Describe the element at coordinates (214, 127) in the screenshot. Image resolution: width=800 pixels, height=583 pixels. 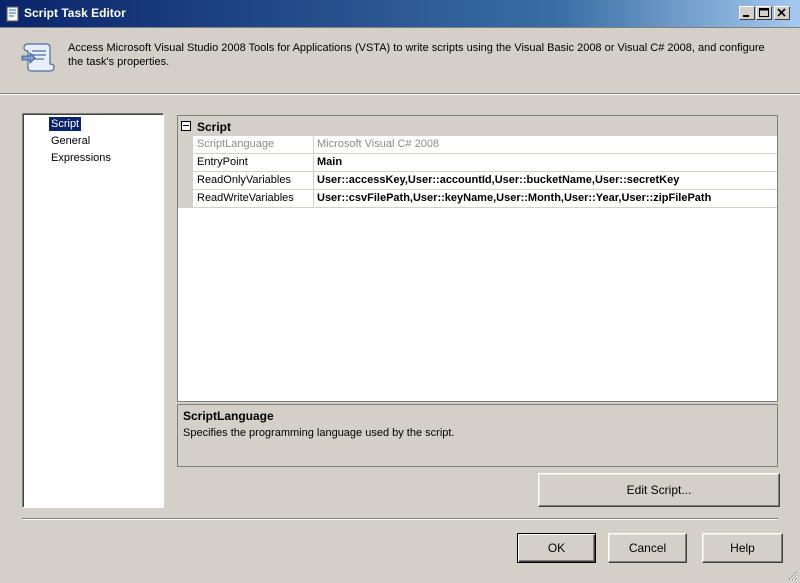
I see `category-label: Script` at that location.